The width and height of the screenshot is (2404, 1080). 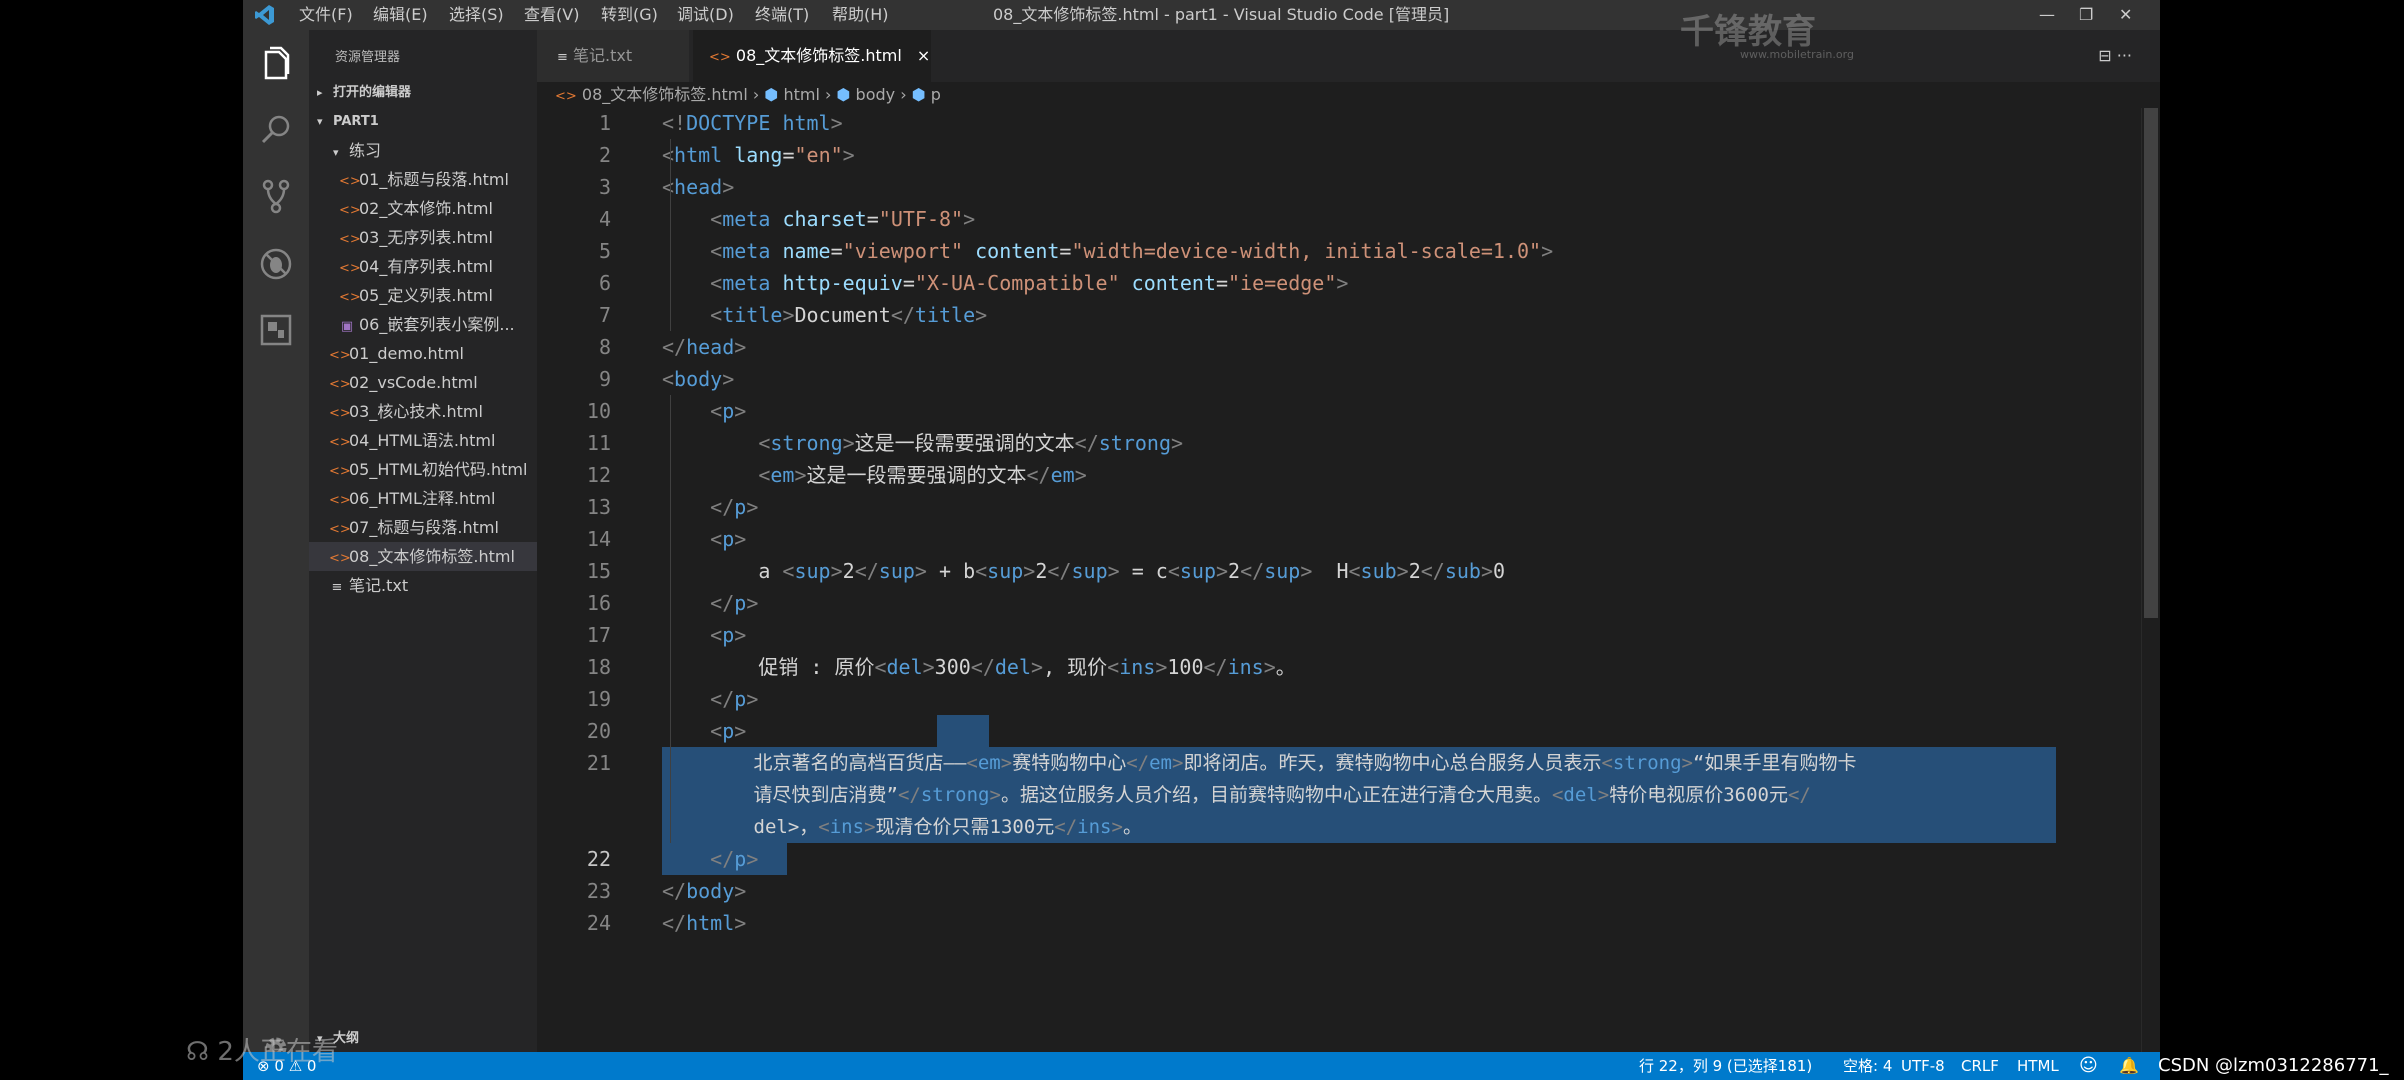 What do you see at coordinates (276, 130) in the screenshot?
I see `search-icon` at bounding box center [276, 130].